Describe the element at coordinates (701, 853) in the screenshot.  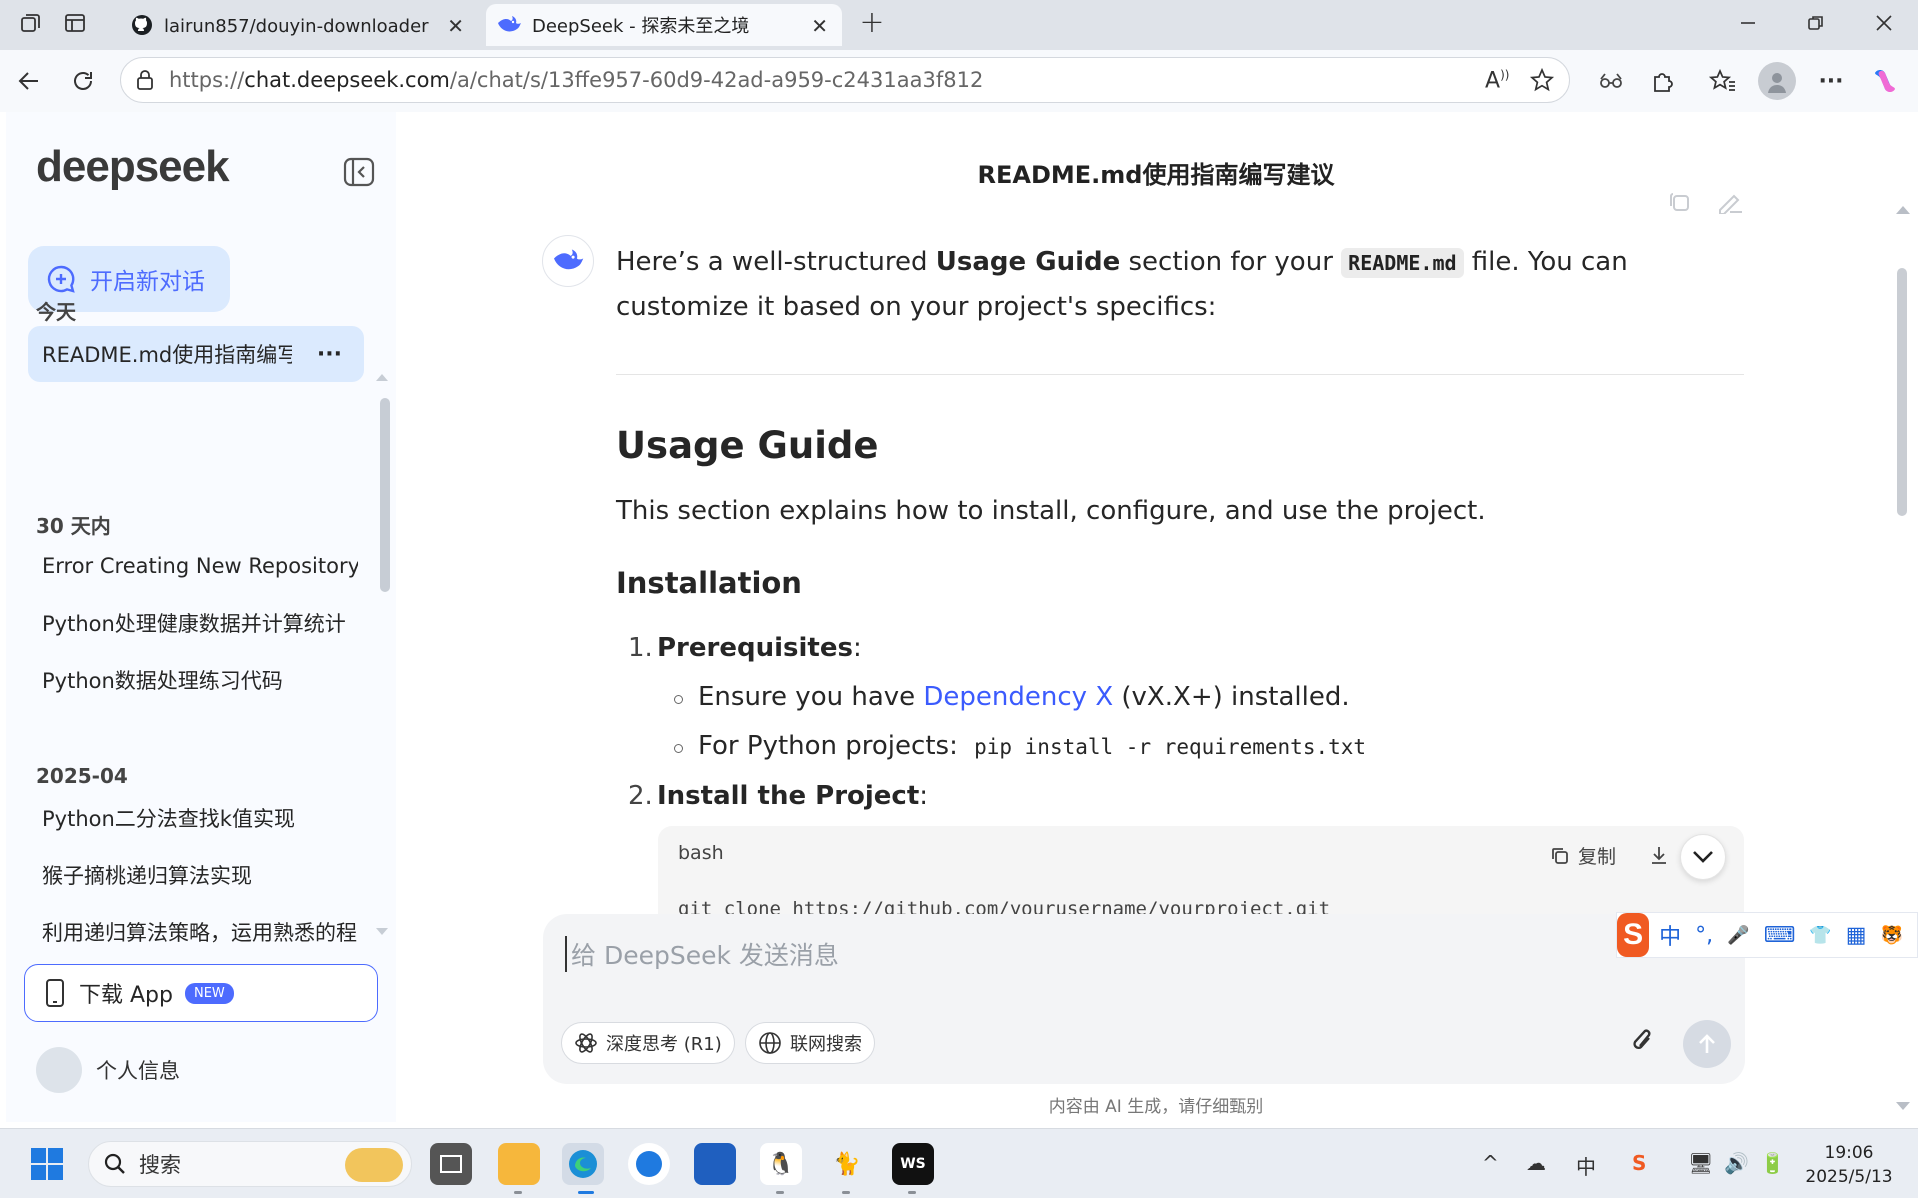
I see `code-language-label: bash` at that location.